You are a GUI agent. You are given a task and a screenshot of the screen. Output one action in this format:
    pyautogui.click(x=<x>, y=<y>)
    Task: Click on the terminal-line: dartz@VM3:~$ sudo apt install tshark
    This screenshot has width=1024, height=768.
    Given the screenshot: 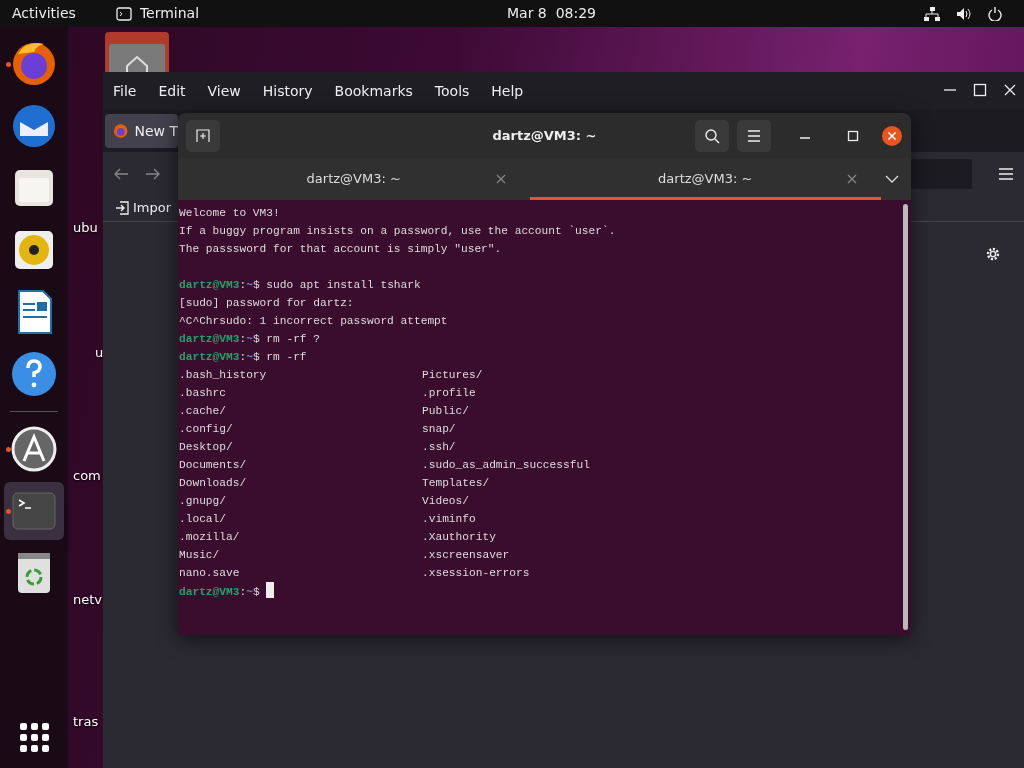 What is the action you would take?
    pyautogui.click(x=300, y=285)
    